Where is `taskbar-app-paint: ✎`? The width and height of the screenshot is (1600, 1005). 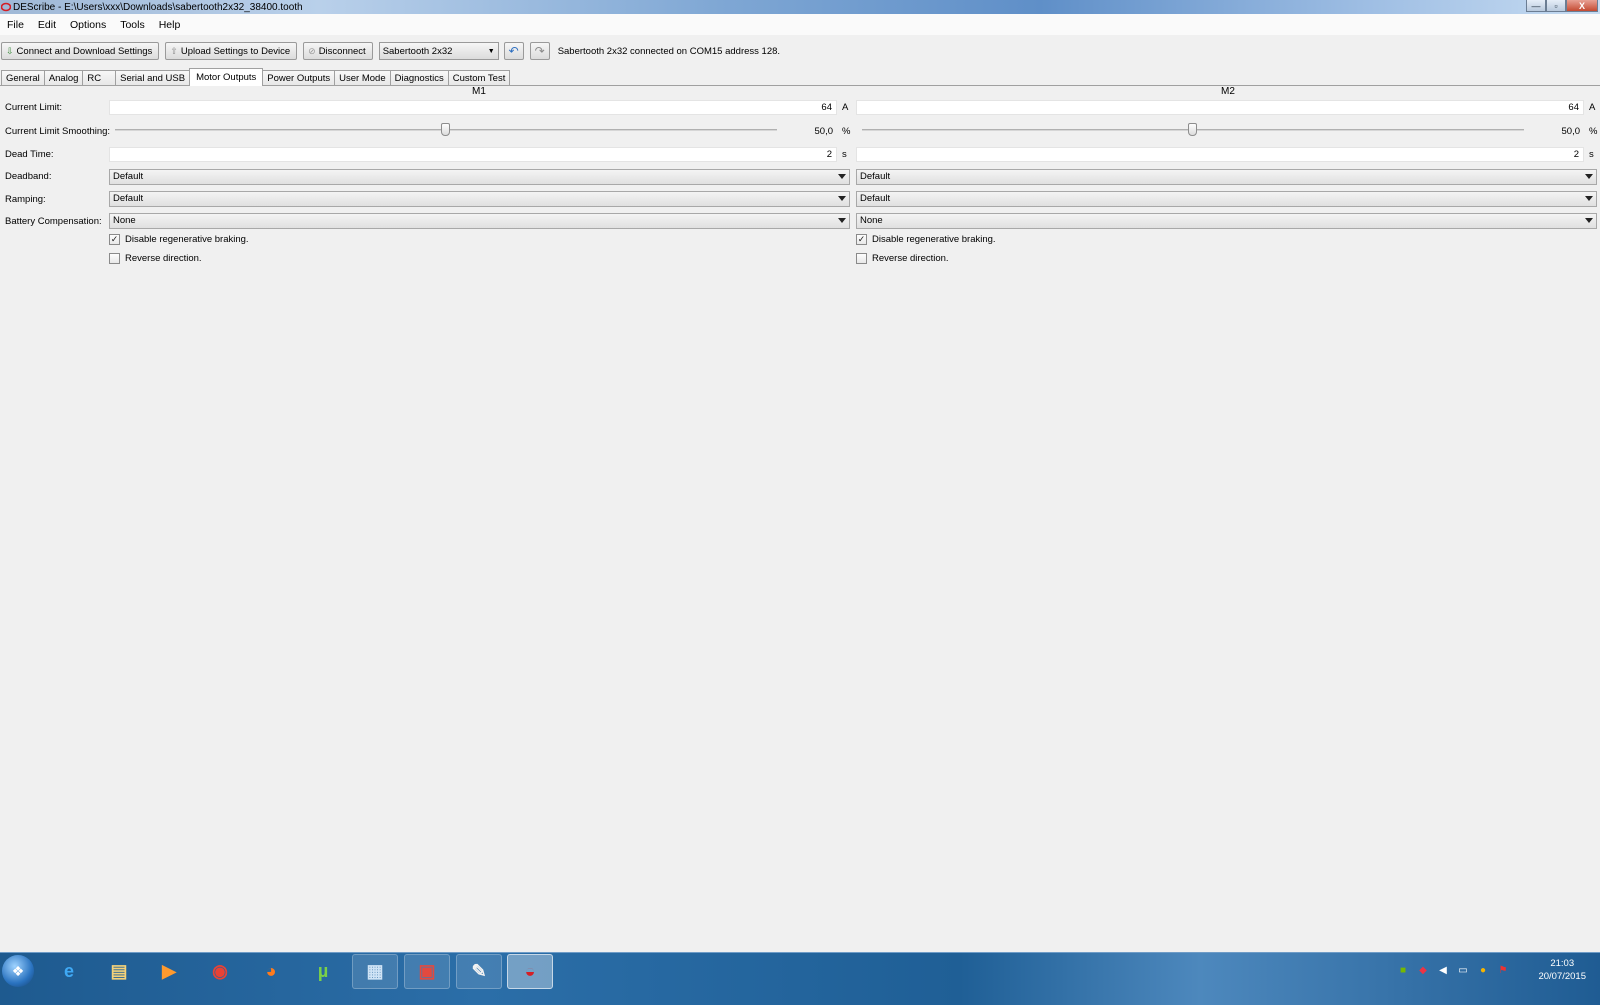 taskbar-app-paint: ✎ is located at coordinates (479, 971).